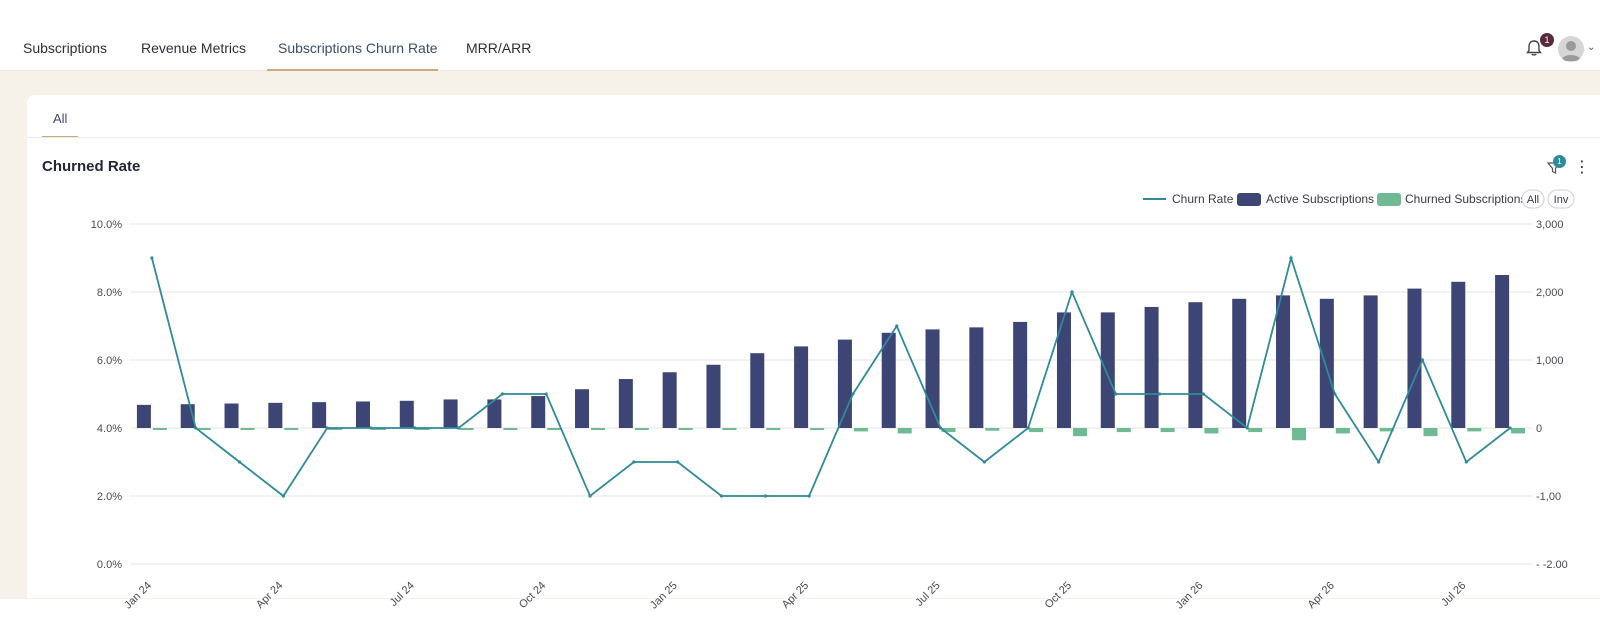  I want to click on x-tick-label: Apr 26, so click(1321, 595).